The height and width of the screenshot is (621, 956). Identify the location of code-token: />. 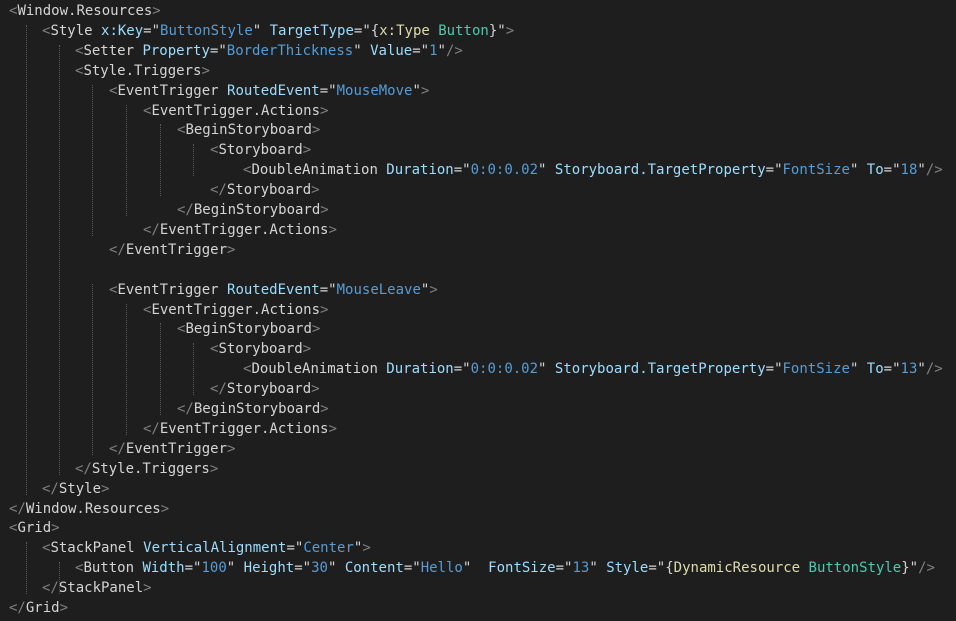
(934, 170).